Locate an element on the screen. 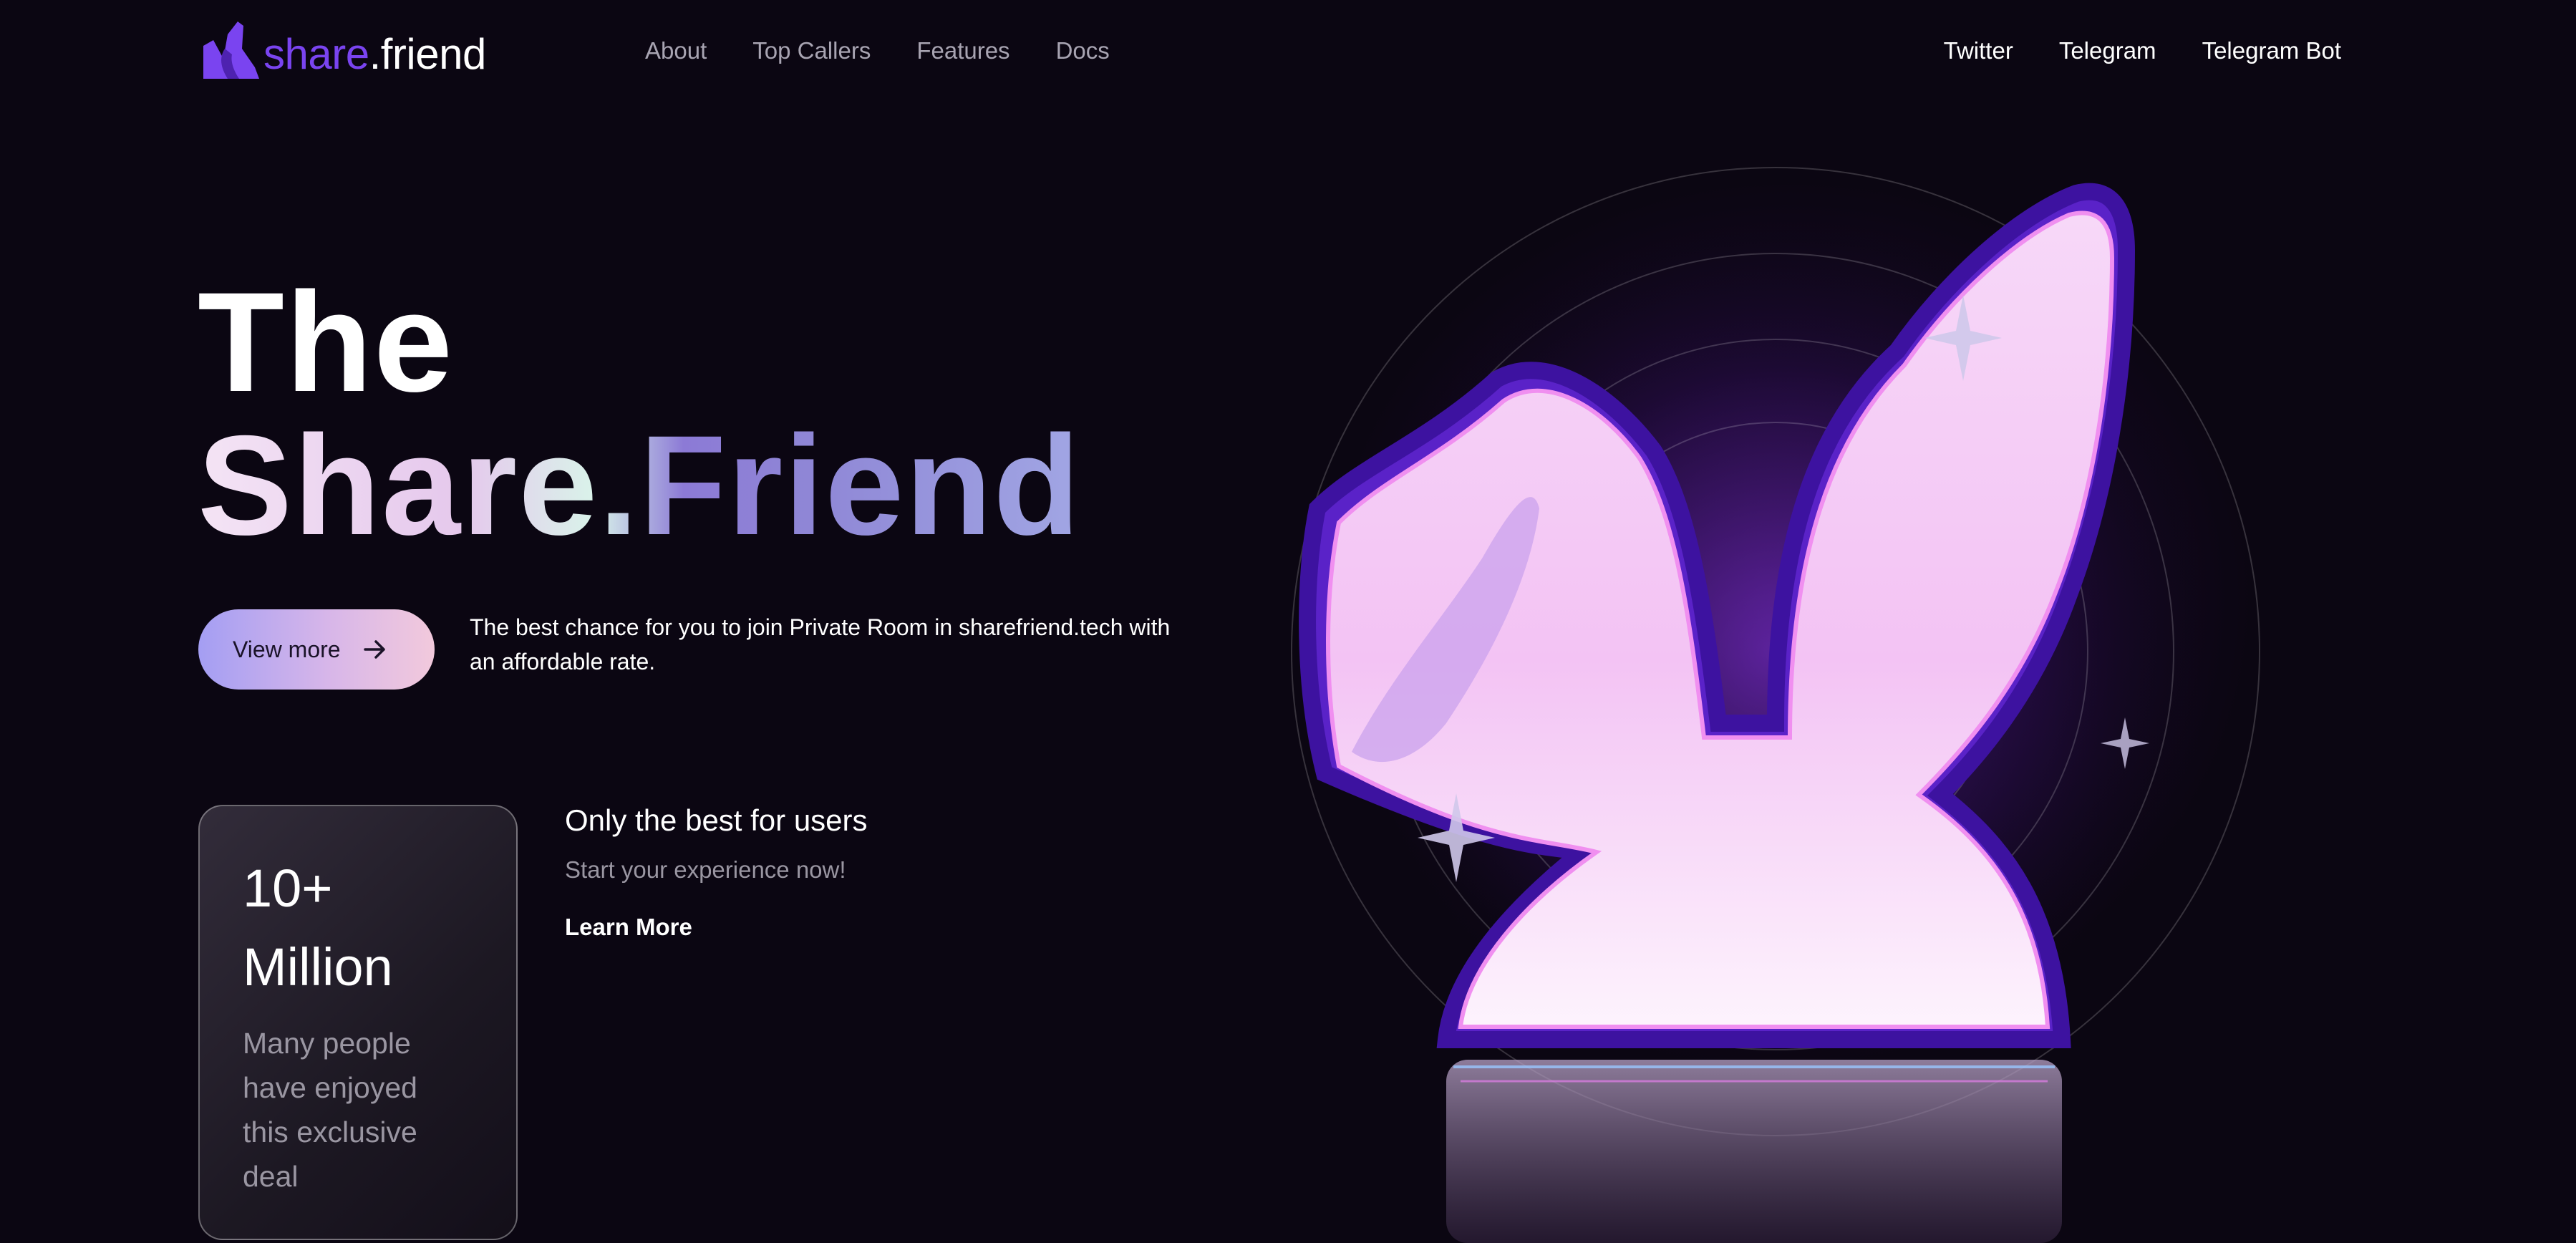 This screenshot has width=2576, height=1243. telegram-bot-link: Telegram Bot is located at coordinates (2272, 50).